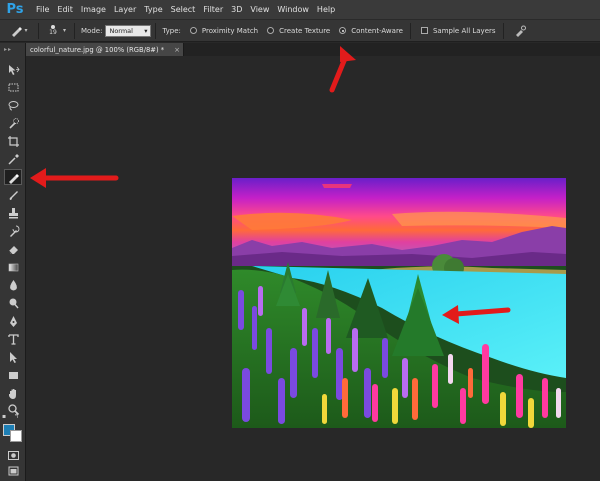  Describe the element at coordinates (13, 471) in the screenshot. I see `screen-mode-icon` at that location.